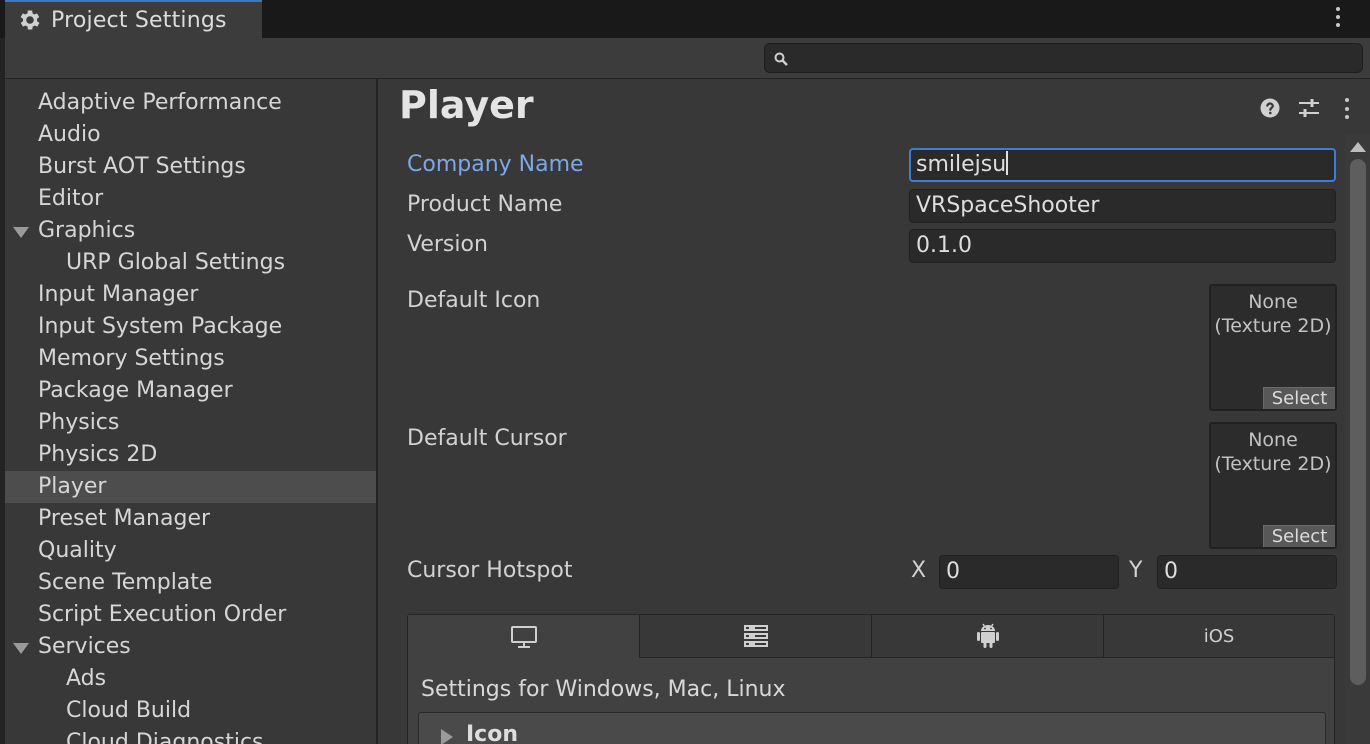 This screenshot has width=1370, height=744. What do you see at coordinates (1270, 108) in the screenshot?
I see `help-icon` at bounding box center [1270, 108].